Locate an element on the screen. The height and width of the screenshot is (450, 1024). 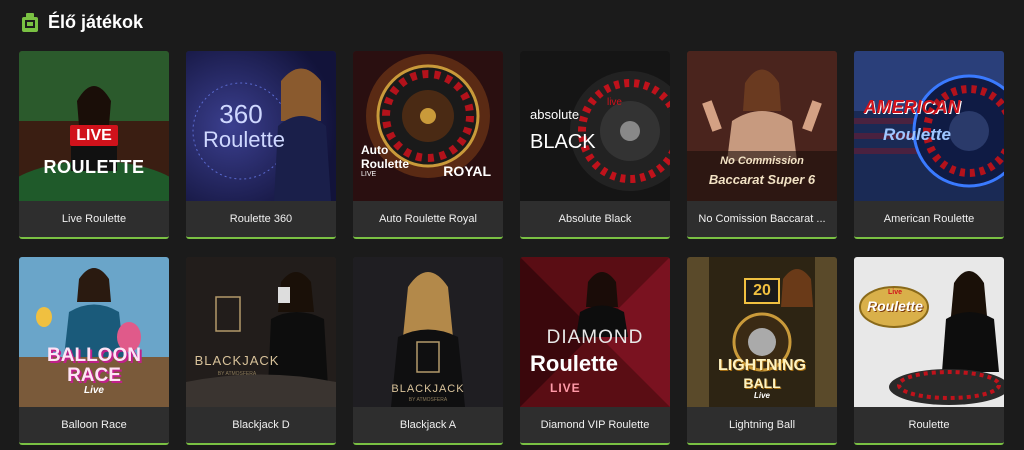
thumb-royal: ROYAL is located at coordinates (467, 171).